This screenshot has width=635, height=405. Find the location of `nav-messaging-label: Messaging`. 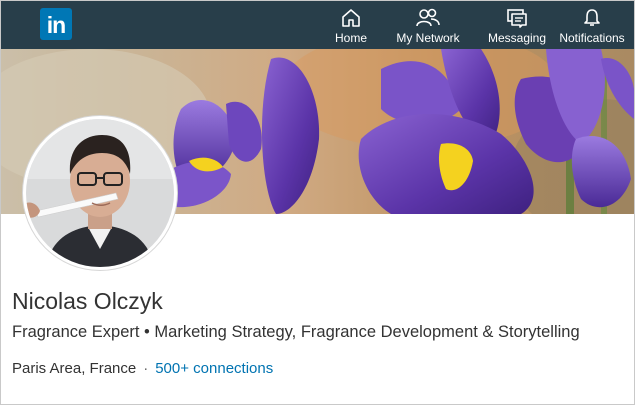

nav-messaging-label: Messaging is located at coordinates (517, 38).